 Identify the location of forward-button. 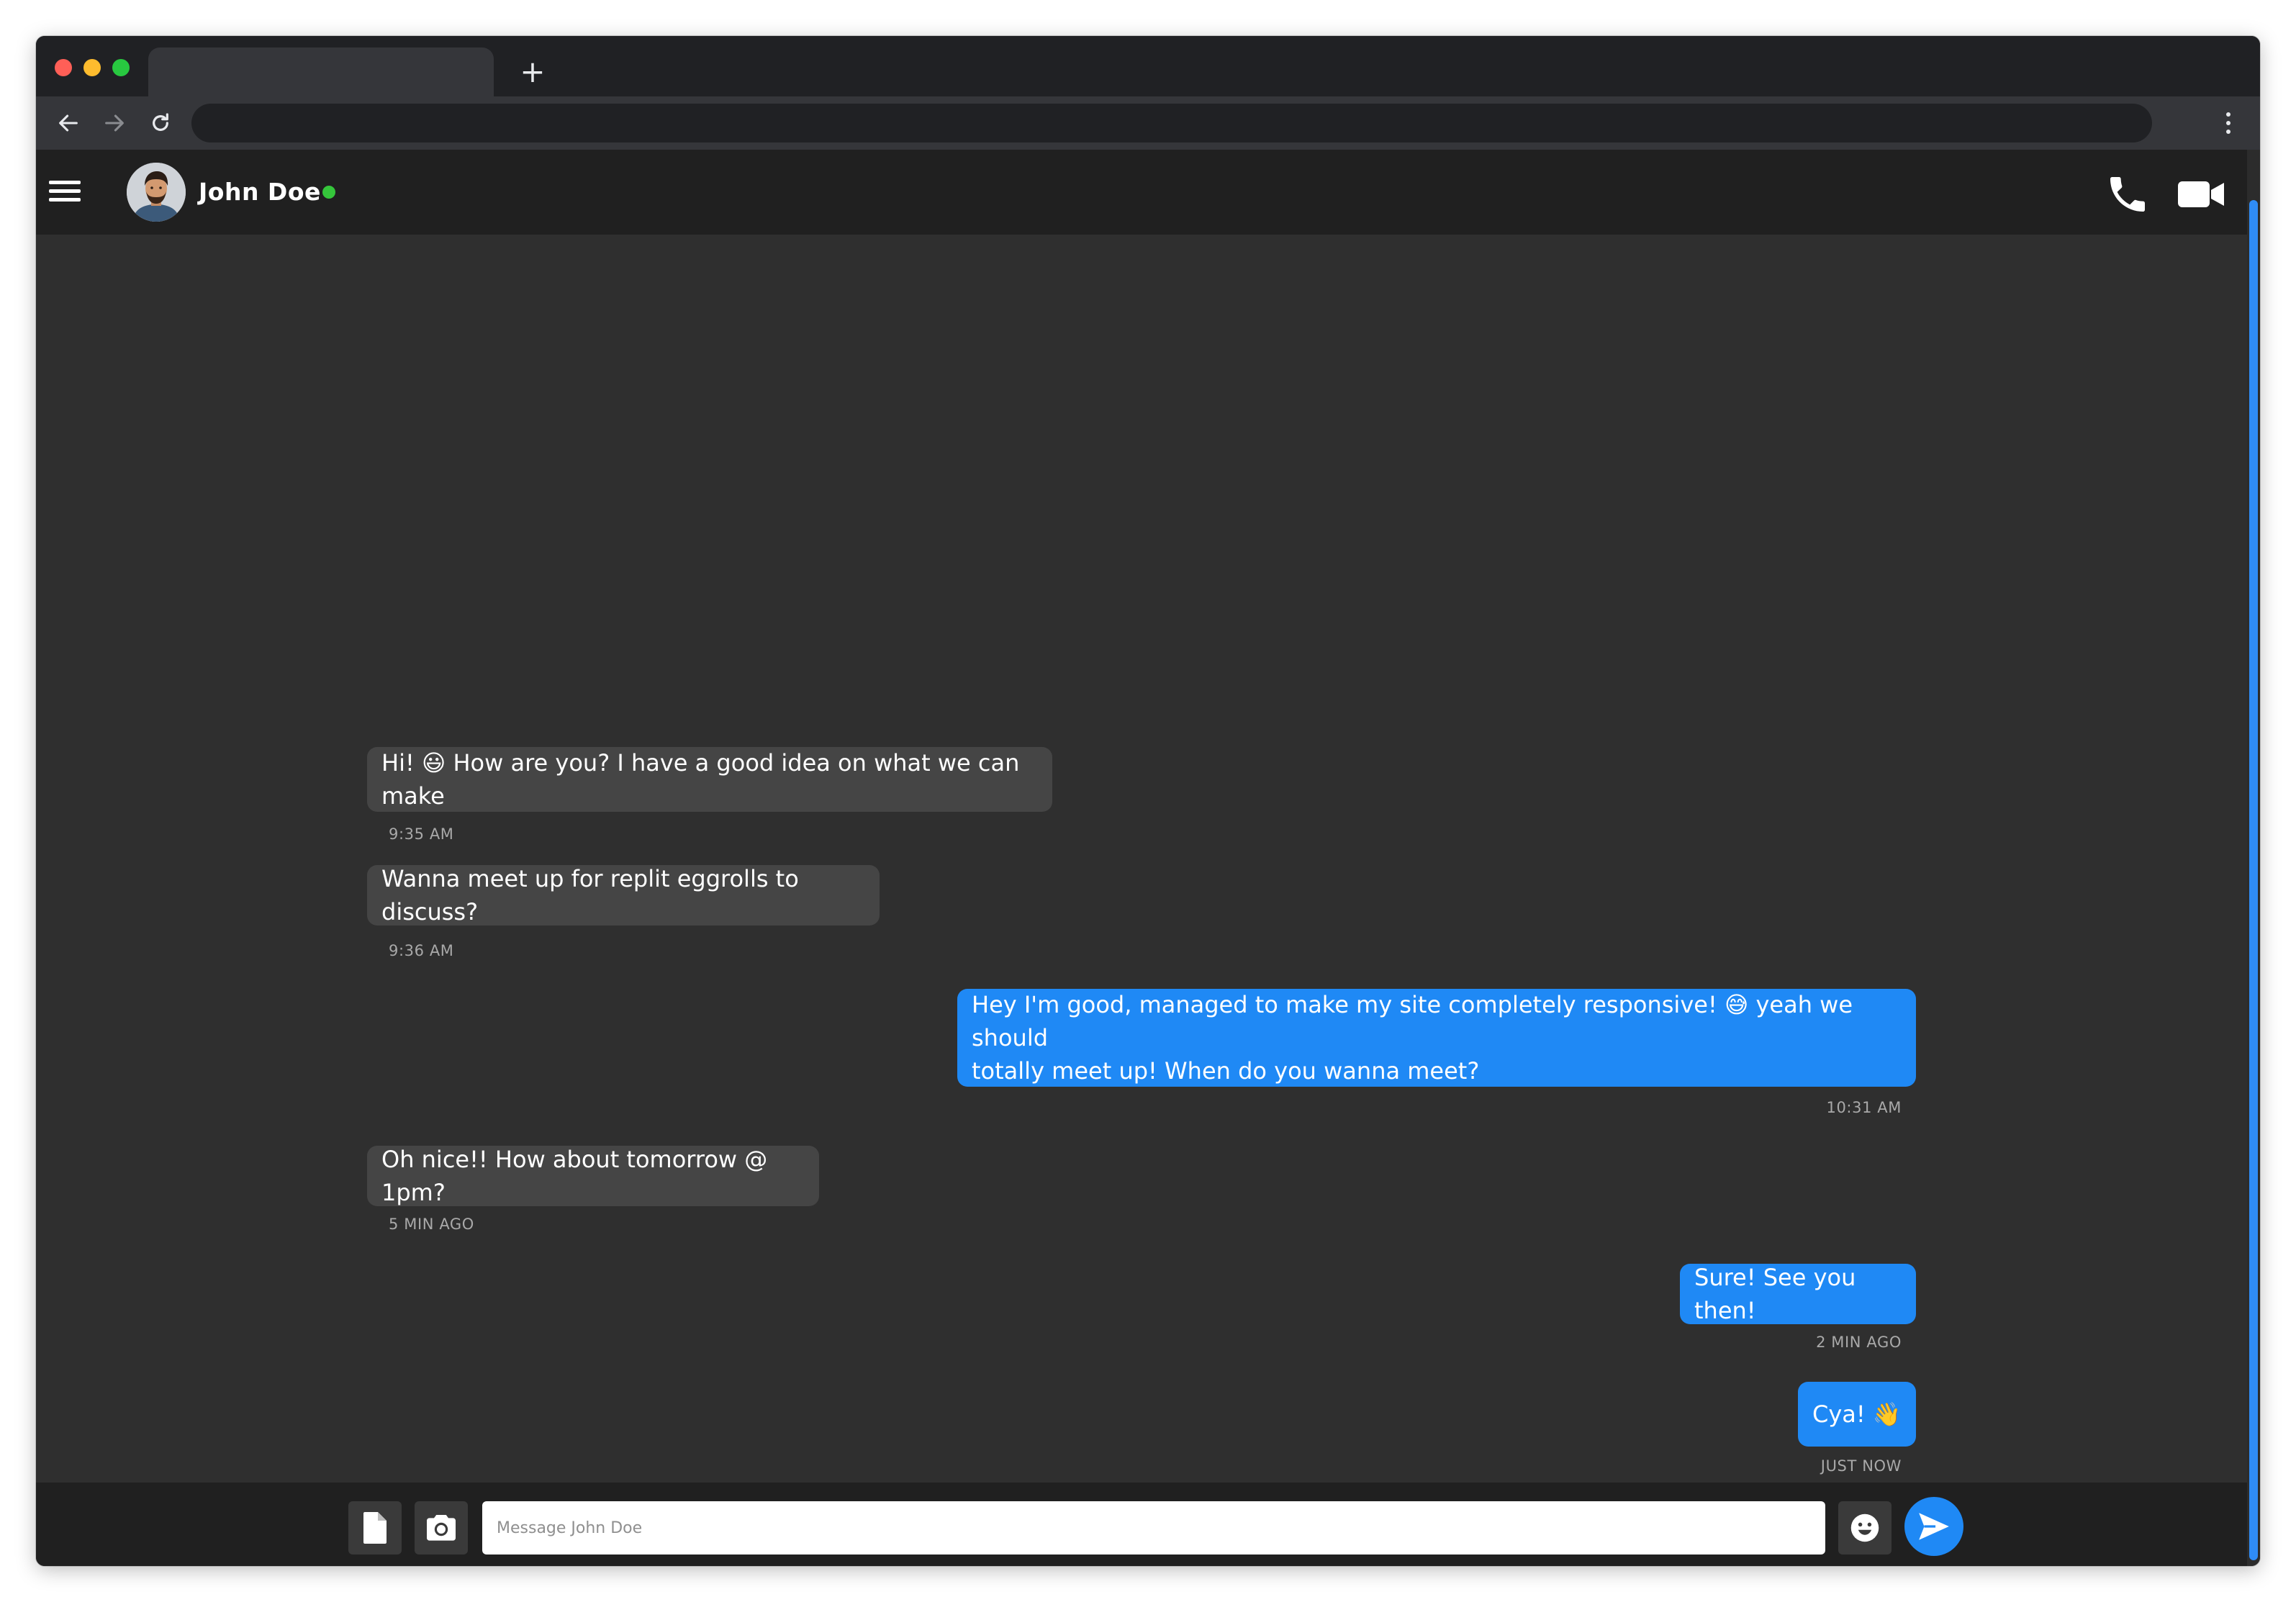
(114, 123).